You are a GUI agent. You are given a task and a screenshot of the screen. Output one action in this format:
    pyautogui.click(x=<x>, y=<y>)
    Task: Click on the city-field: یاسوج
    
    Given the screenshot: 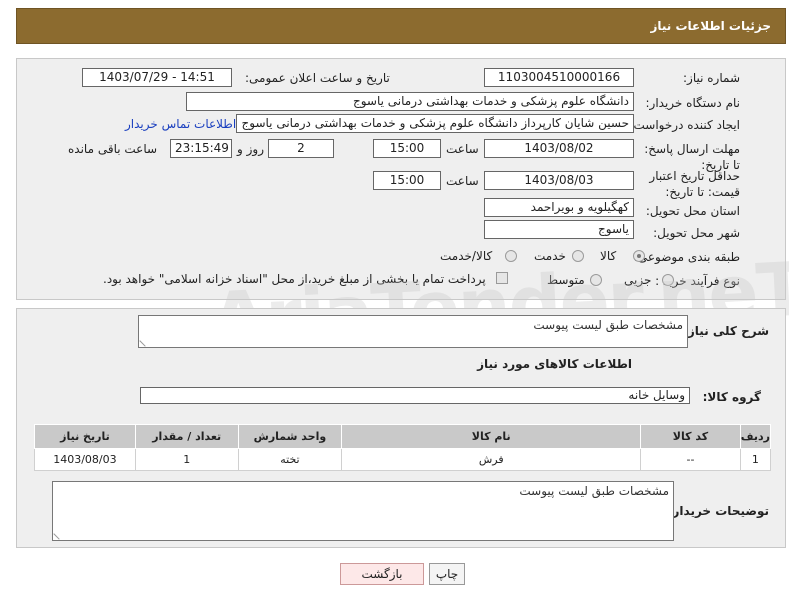 What is the action you would take?
    pyautogui.click(x=559, y=229)
    